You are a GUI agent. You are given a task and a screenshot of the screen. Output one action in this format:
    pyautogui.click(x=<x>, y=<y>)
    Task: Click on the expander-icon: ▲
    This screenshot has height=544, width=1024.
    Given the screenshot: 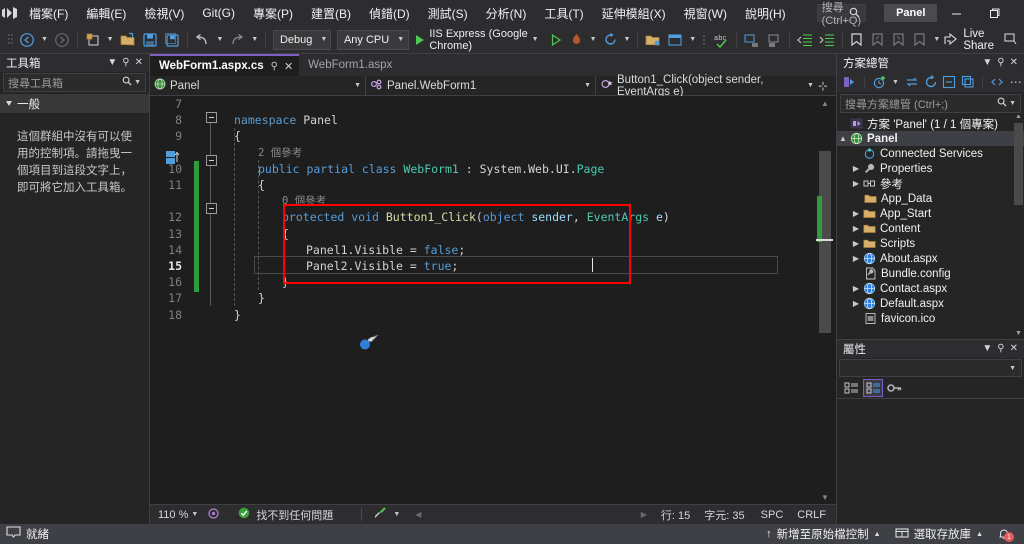 What is the action you would take?
    pyautogui.click(x=843, y=138)
    